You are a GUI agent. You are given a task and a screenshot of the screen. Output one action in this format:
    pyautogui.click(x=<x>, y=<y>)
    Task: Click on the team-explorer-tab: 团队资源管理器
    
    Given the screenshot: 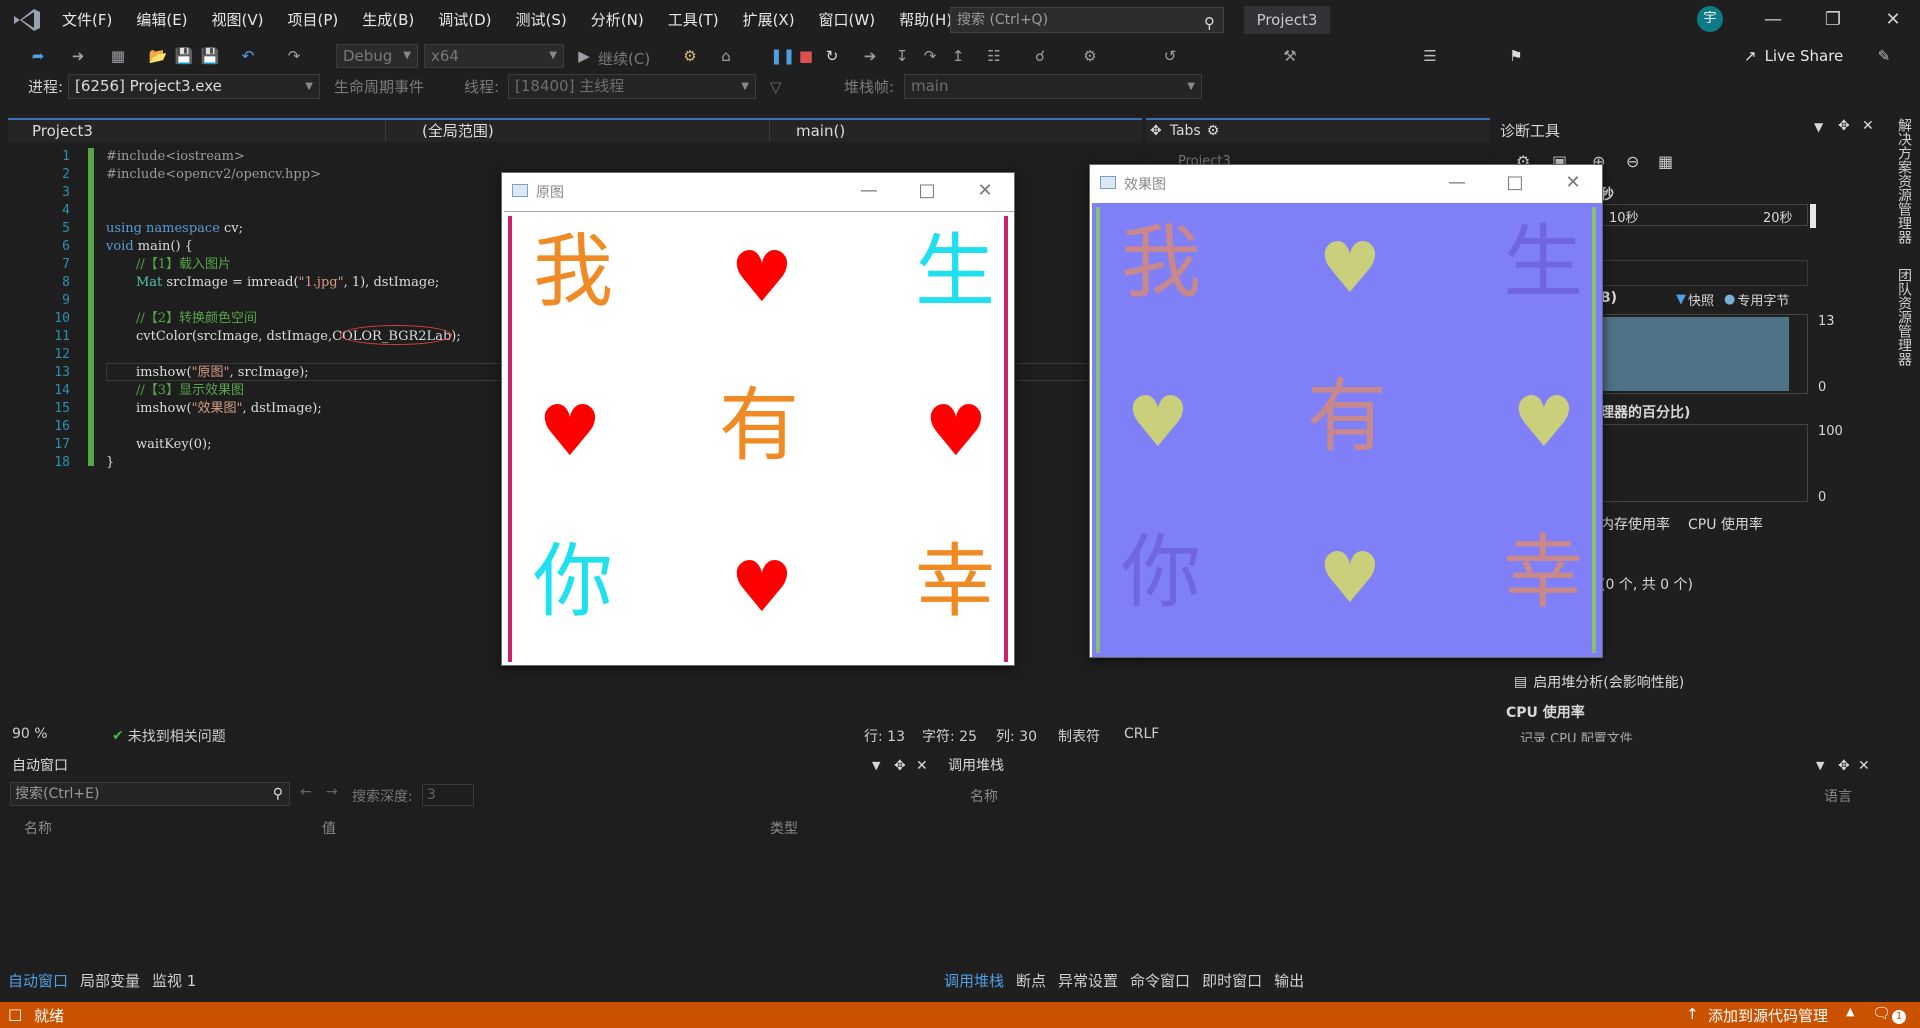 What is the action you would take?
    pyautogui.click(x=1904, y=317)
    